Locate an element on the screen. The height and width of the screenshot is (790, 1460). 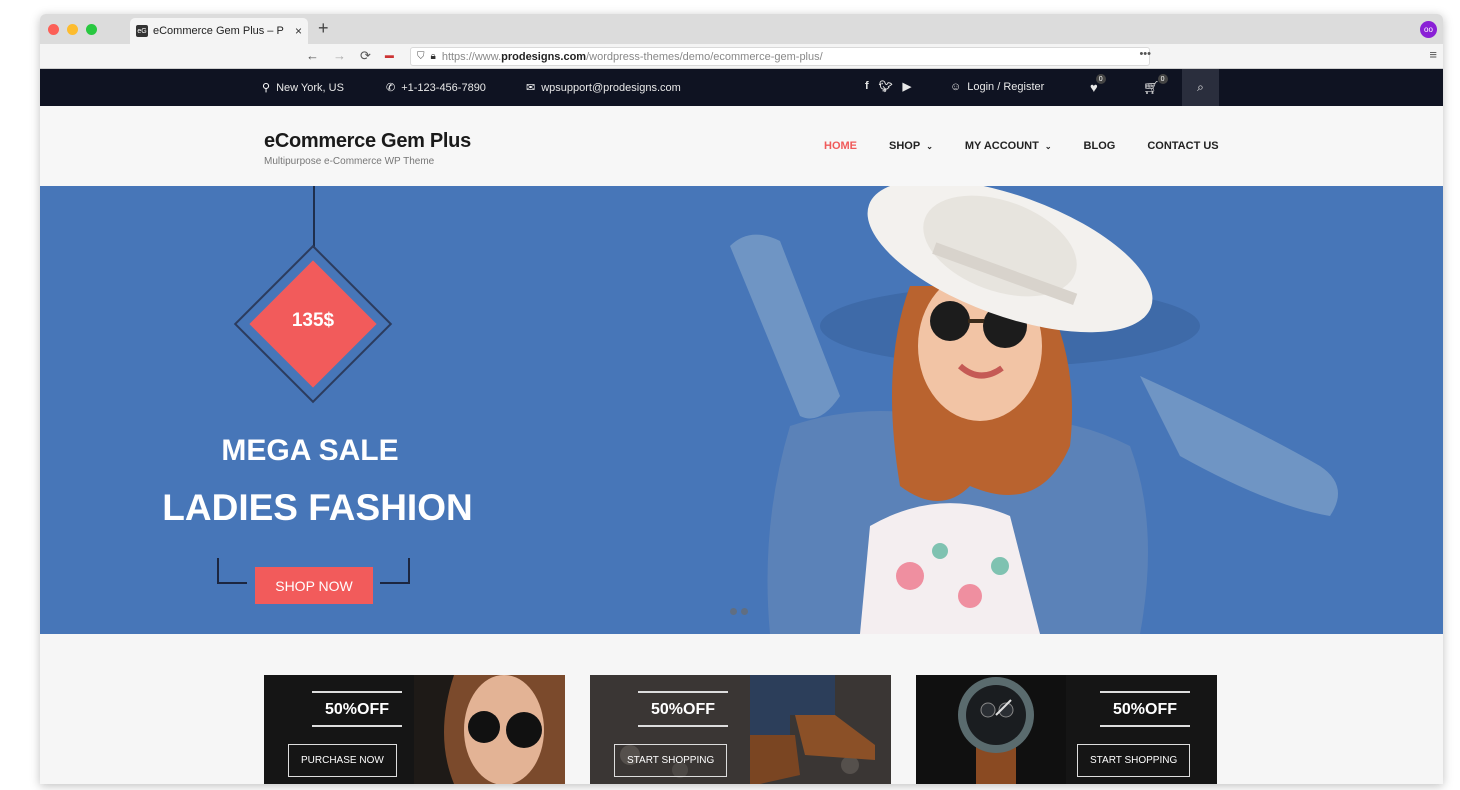
flag-icon: ▬ is located at coordinates (389, 57).